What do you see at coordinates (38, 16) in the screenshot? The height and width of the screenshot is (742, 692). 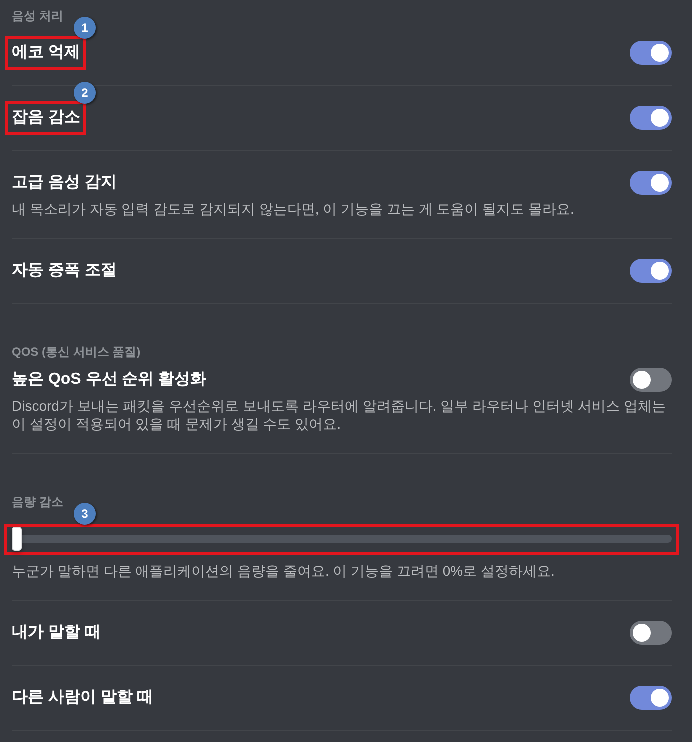 I see `section-header: 음성 처리` at bounding box center [38, 16].